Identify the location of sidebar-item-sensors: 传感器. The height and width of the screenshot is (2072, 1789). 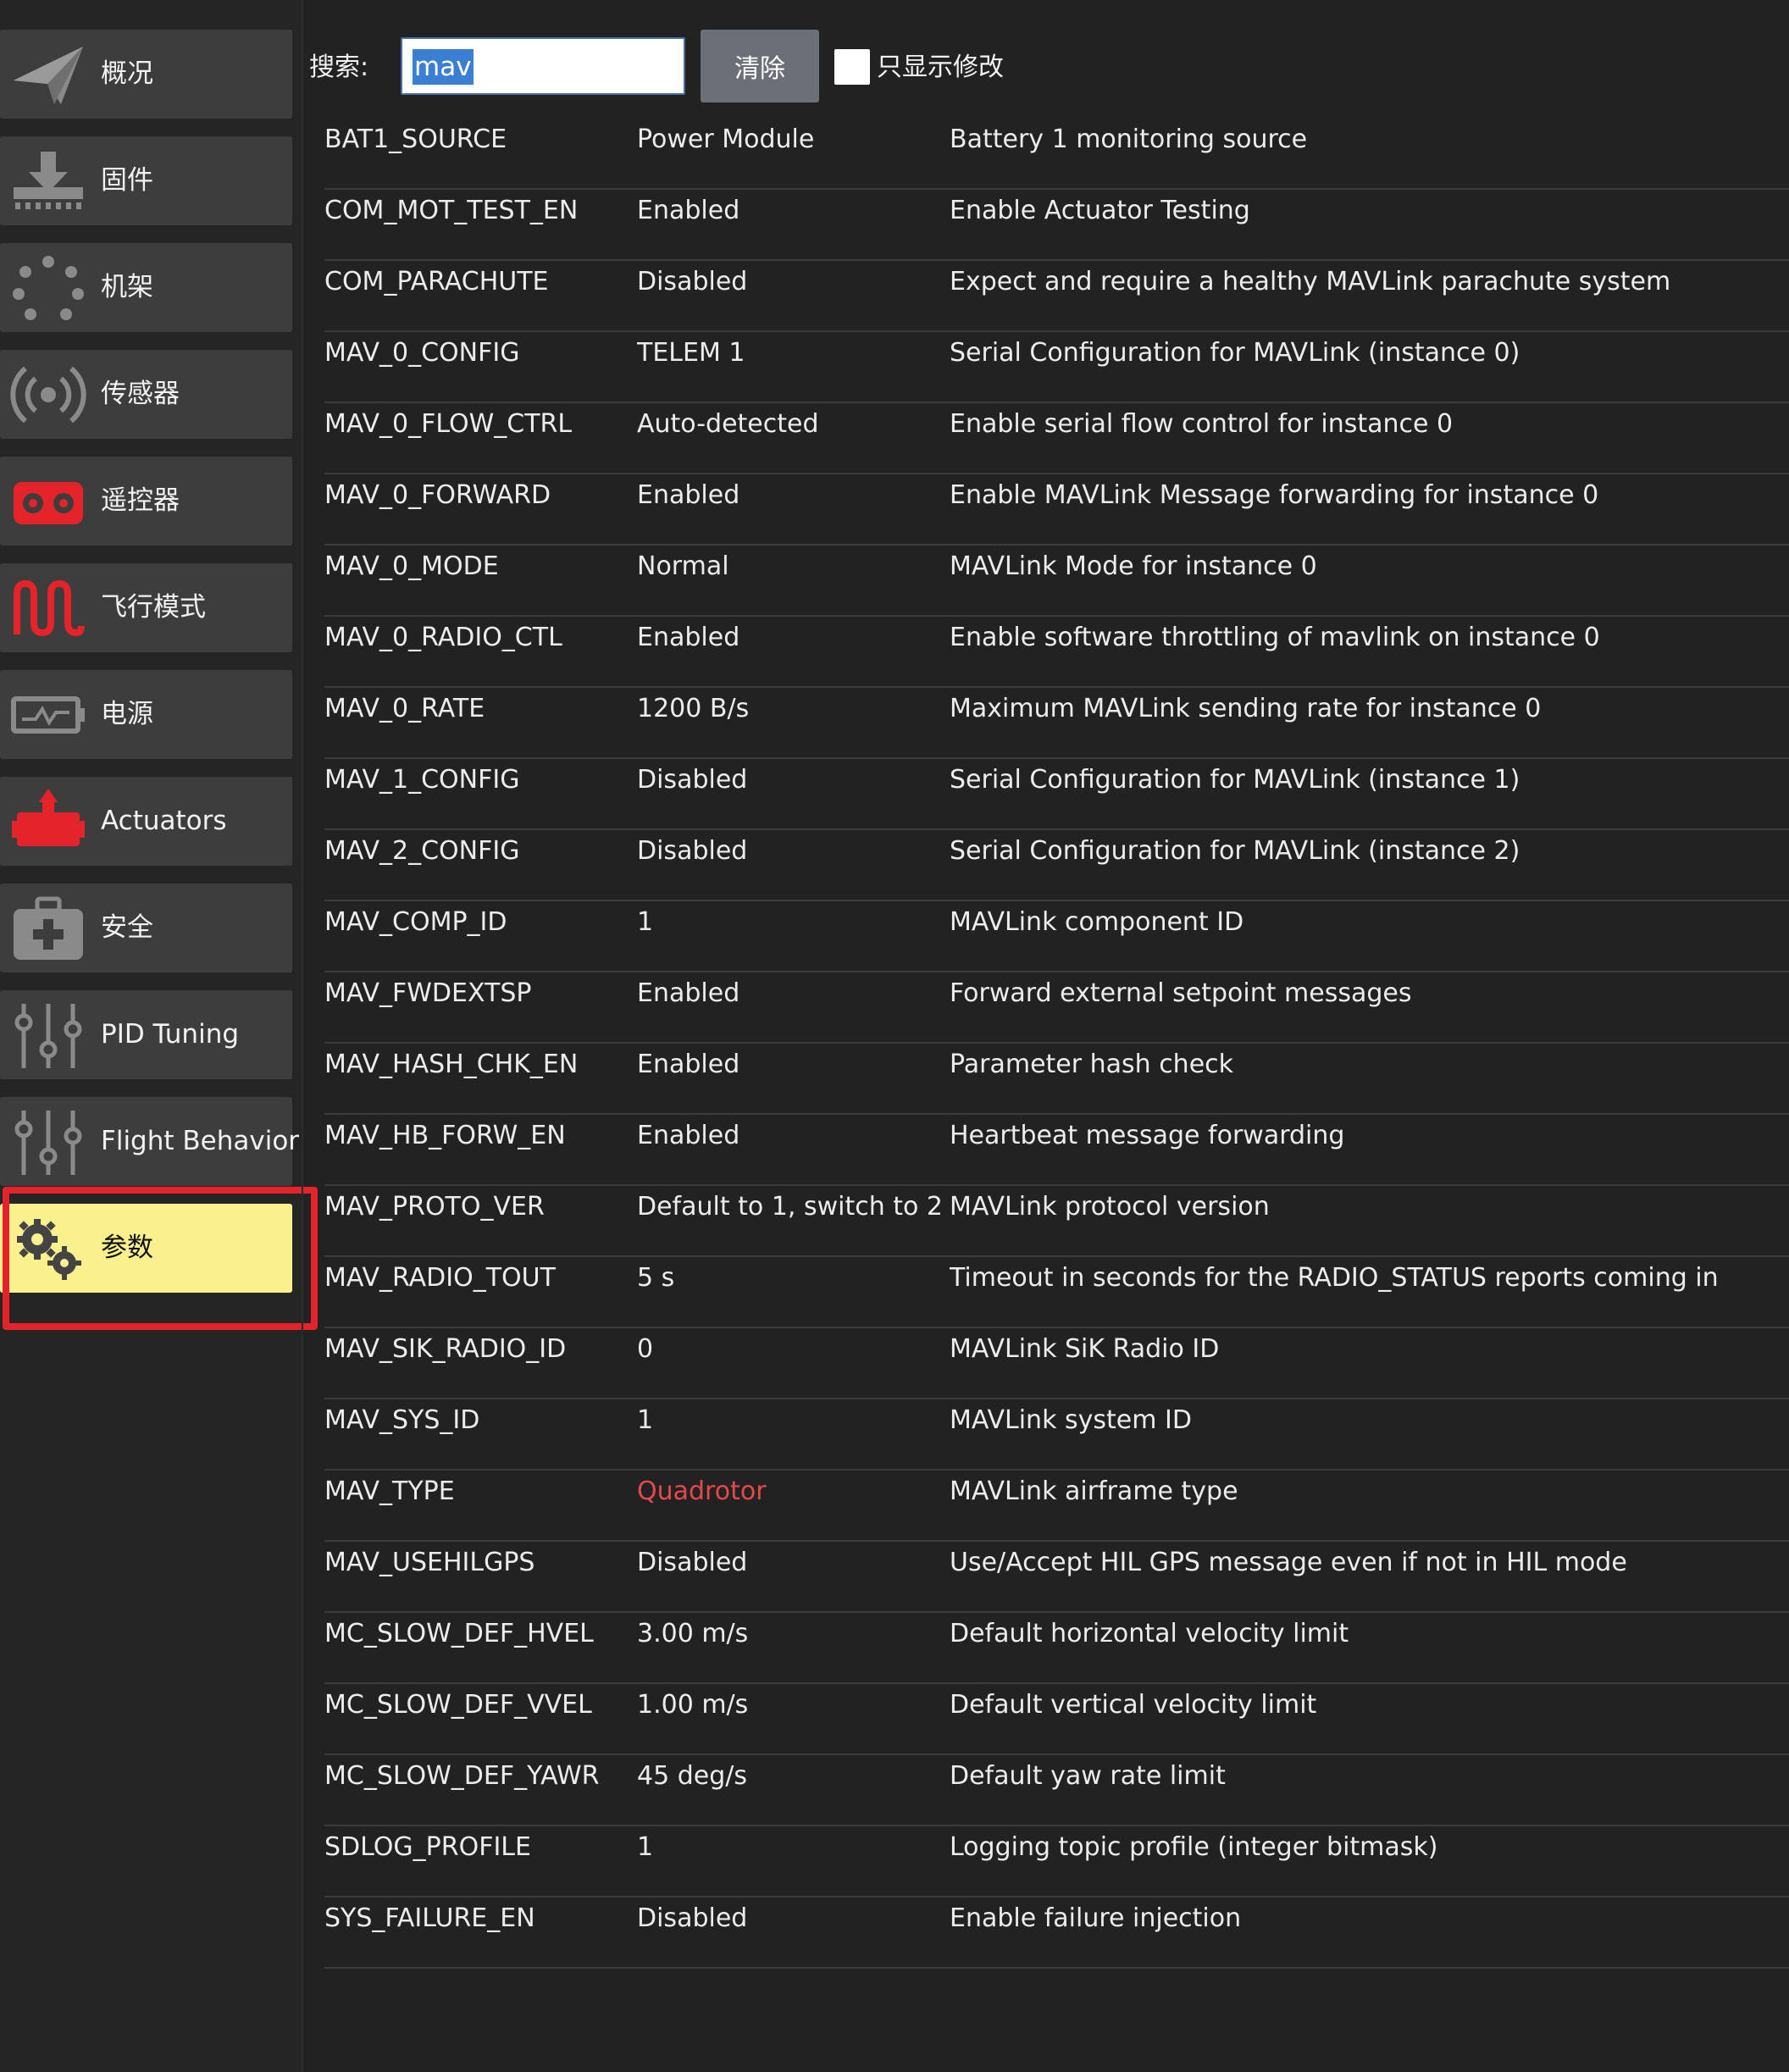
(146, 394).